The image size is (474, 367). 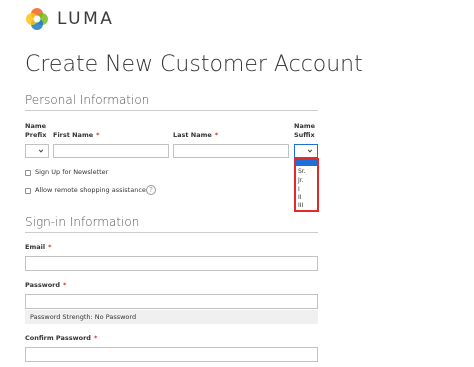 What do you see at coordinates (302, 171) in the screenshot?
I see `suffix-option: Sr.` at bounding box center [302, 171].